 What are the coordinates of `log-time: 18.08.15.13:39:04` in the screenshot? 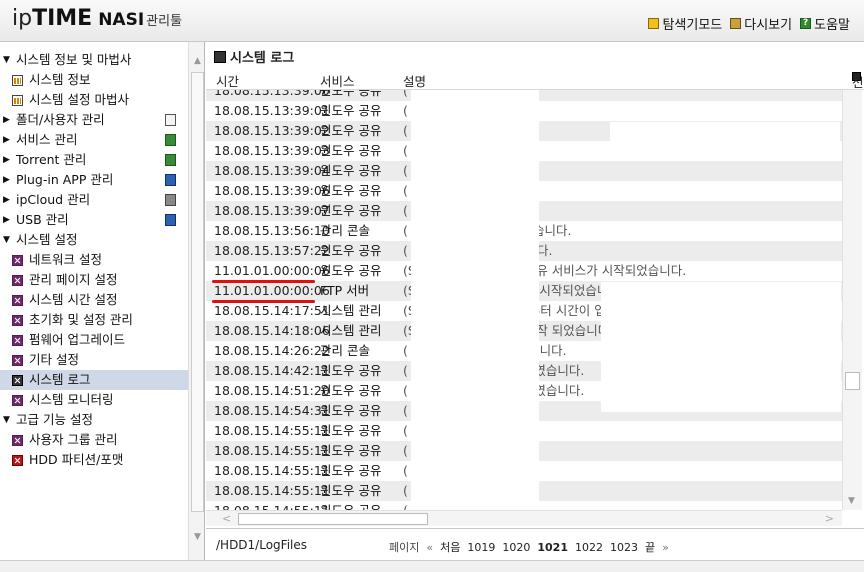 It's located at (272, 170).